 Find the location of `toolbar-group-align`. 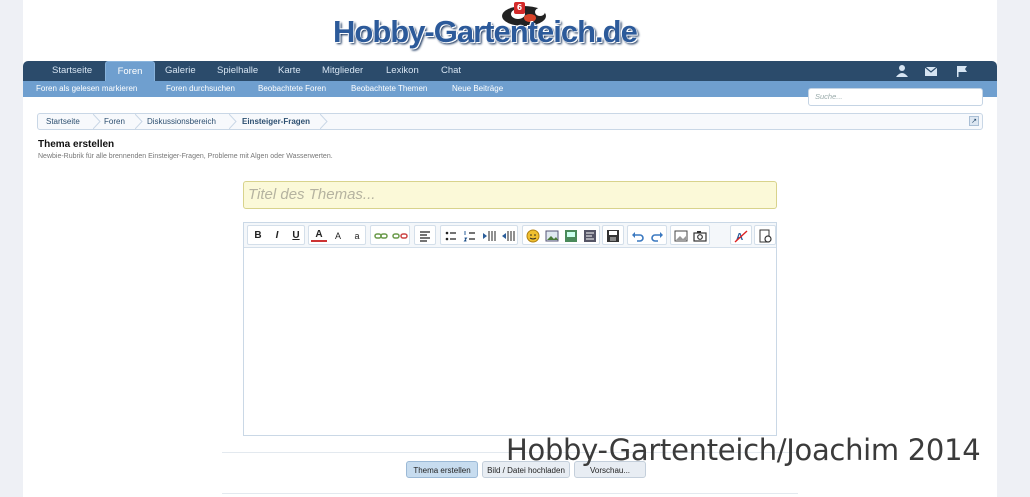

toolbar-group-align is located at coordinates (425, 235).